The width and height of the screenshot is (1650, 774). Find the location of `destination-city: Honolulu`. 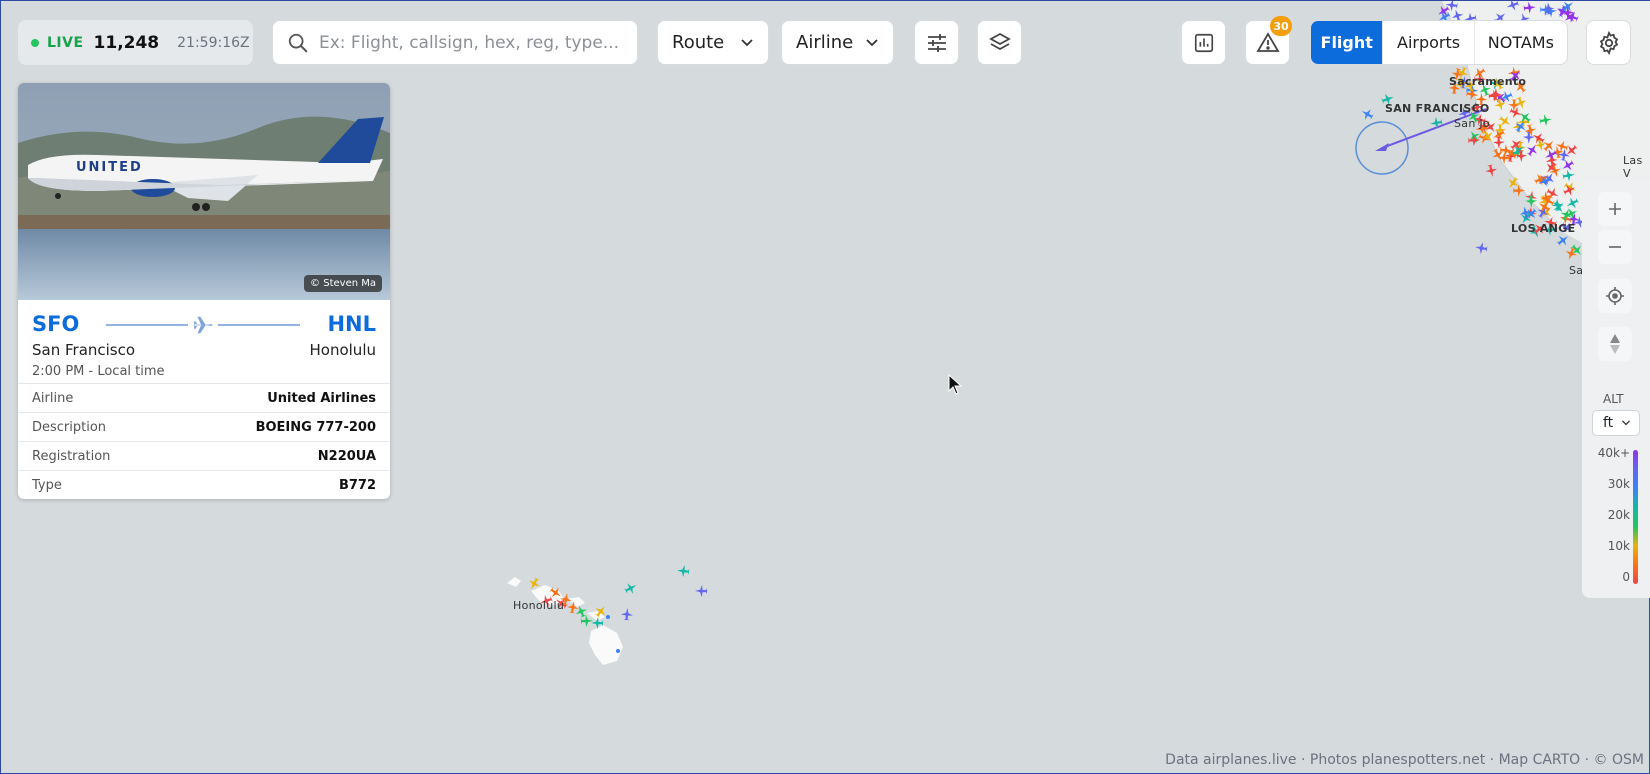

destination-city: Honolulu is located at coordinates (343, 350).